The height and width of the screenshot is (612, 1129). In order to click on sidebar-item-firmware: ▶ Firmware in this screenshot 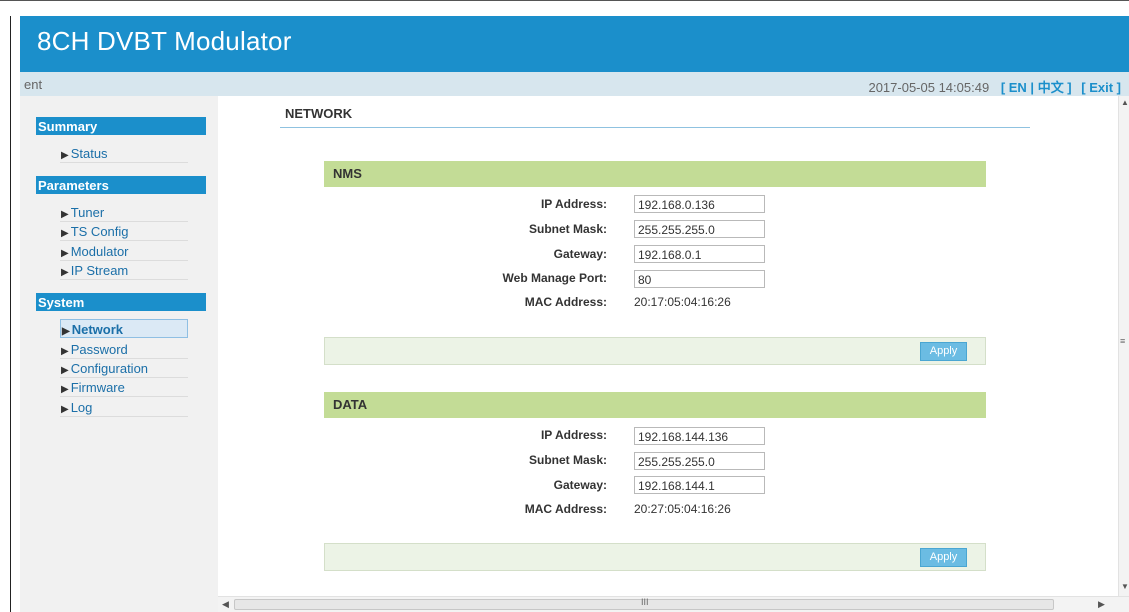, I will do `click(124, 387)`.